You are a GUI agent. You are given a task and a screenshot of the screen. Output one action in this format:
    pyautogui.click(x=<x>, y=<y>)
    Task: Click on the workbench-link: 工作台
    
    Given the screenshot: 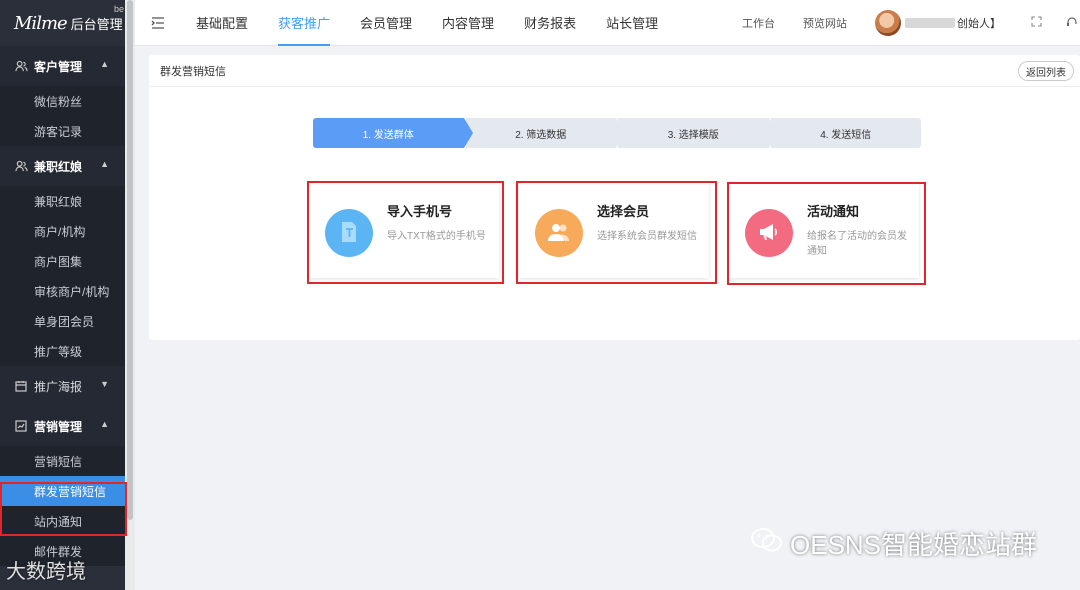 What is the action you would take?
    pyautogui.click(x=758, y=23)
    